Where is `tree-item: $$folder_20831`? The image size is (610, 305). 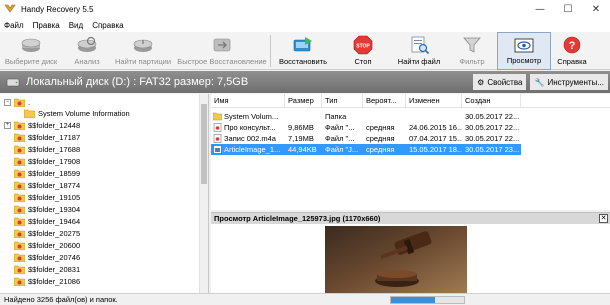
tree-item: $$folder_20831 is located at coordinates (42, 269).